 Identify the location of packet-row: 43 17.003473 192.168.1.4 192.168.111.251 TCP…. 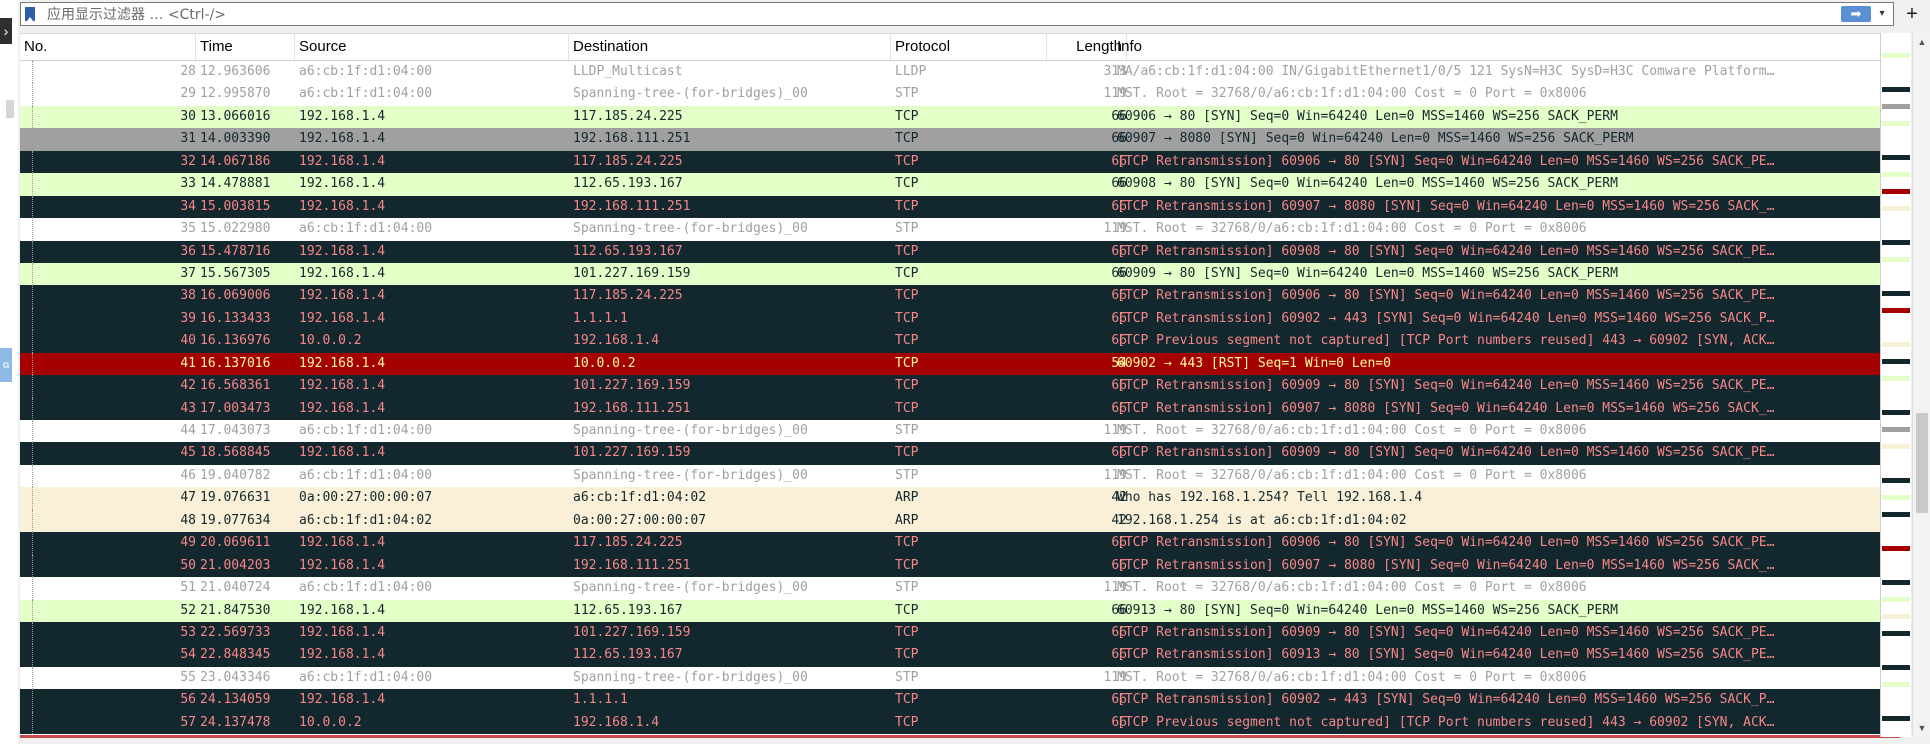
(960, 408).